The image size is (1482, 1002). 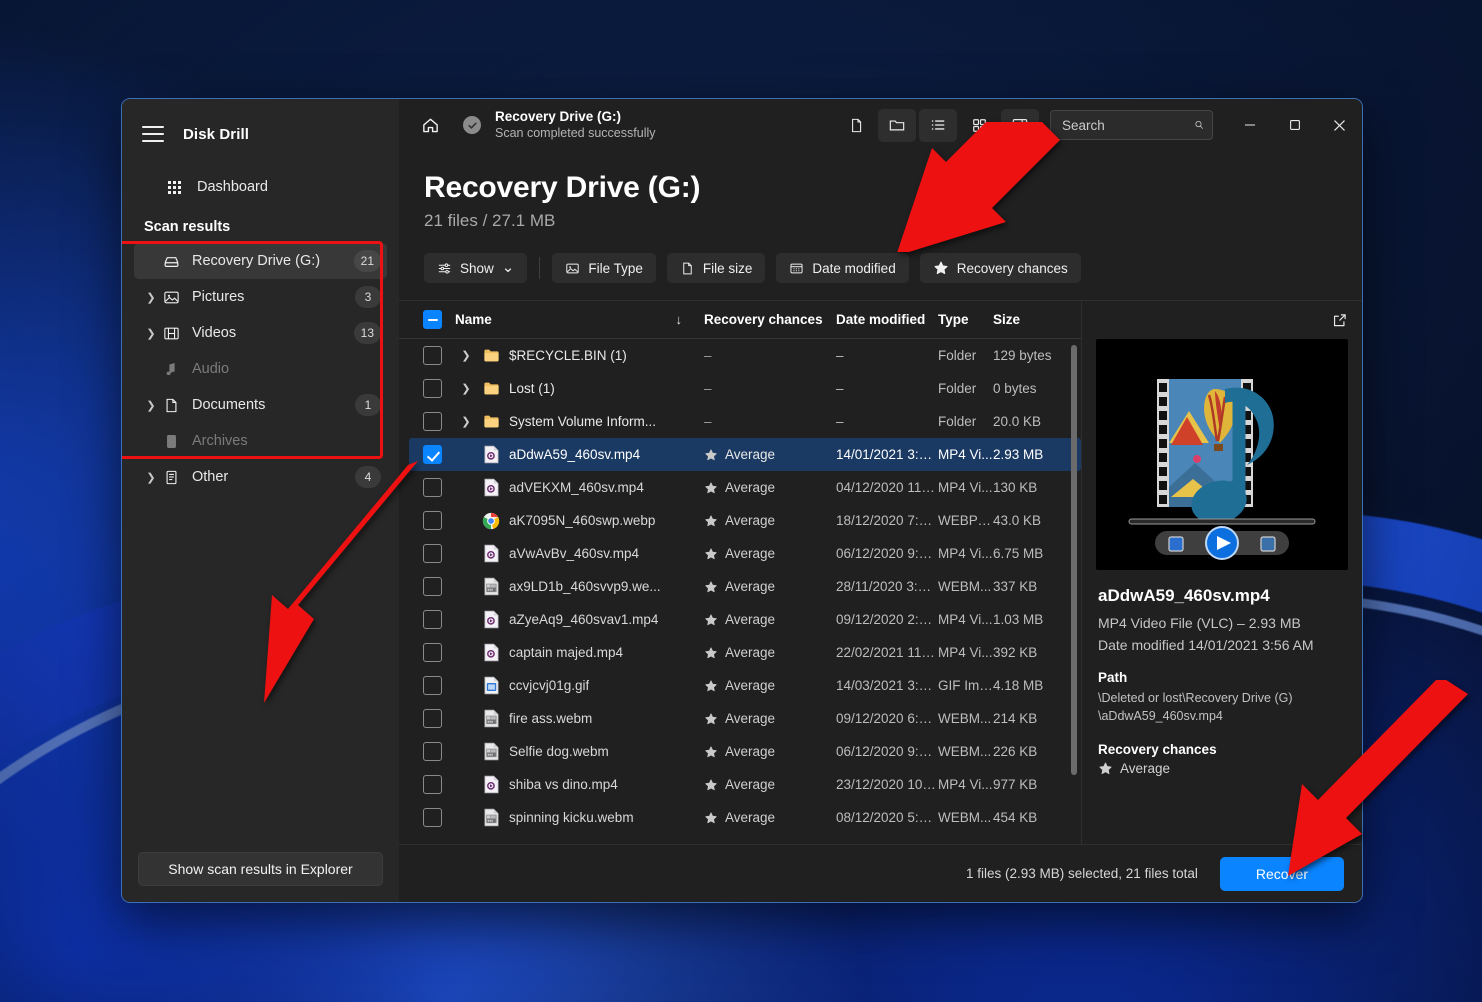 I want to click on search-input-container, so click(x=1131, y=125).